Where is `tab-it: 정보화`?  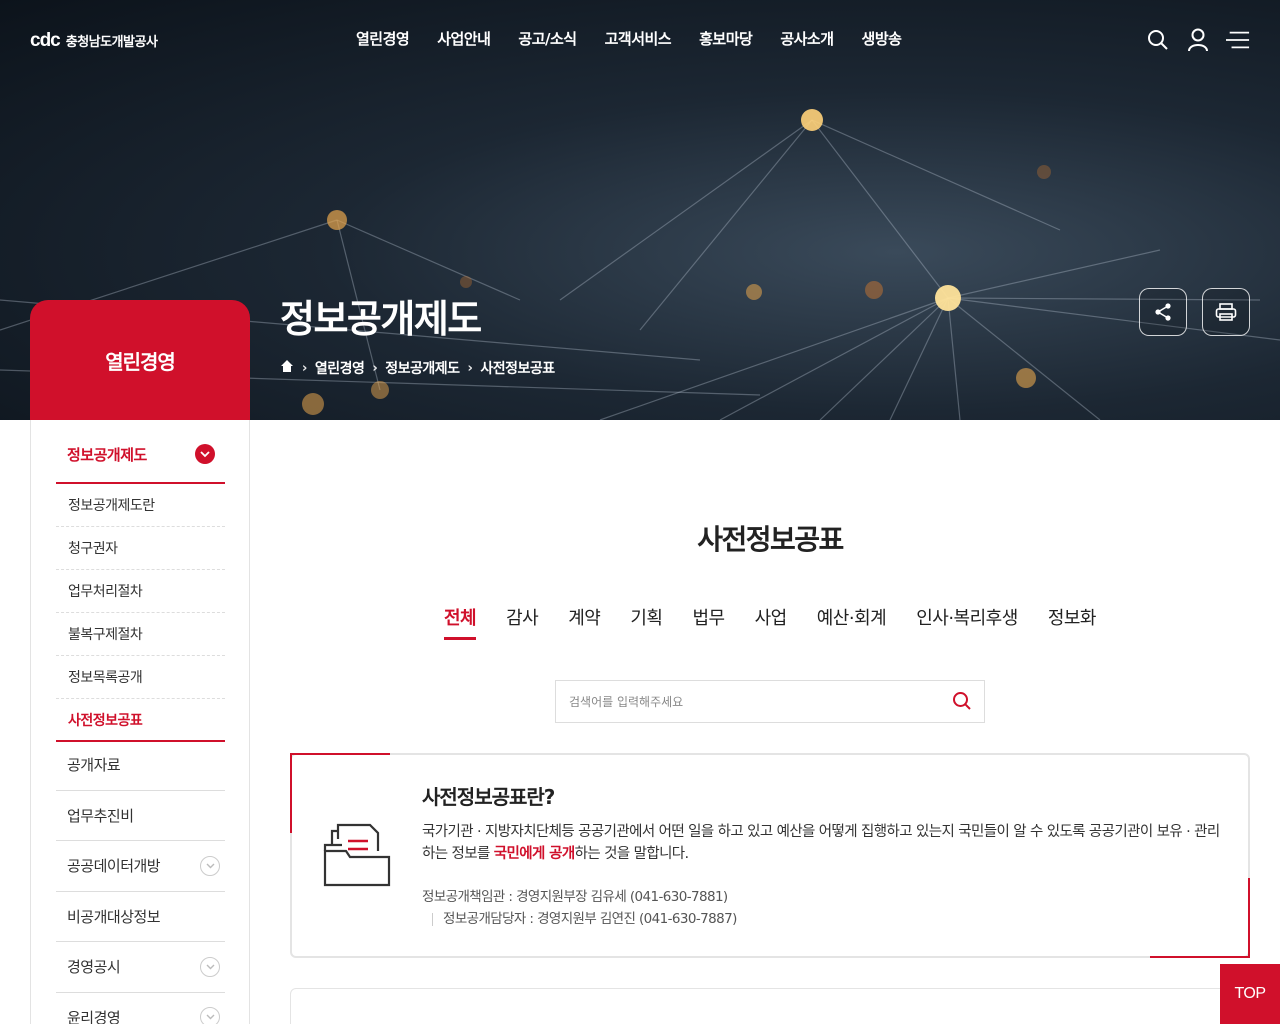
tab-it: 정보화 is located at coordinates (1072, 620).